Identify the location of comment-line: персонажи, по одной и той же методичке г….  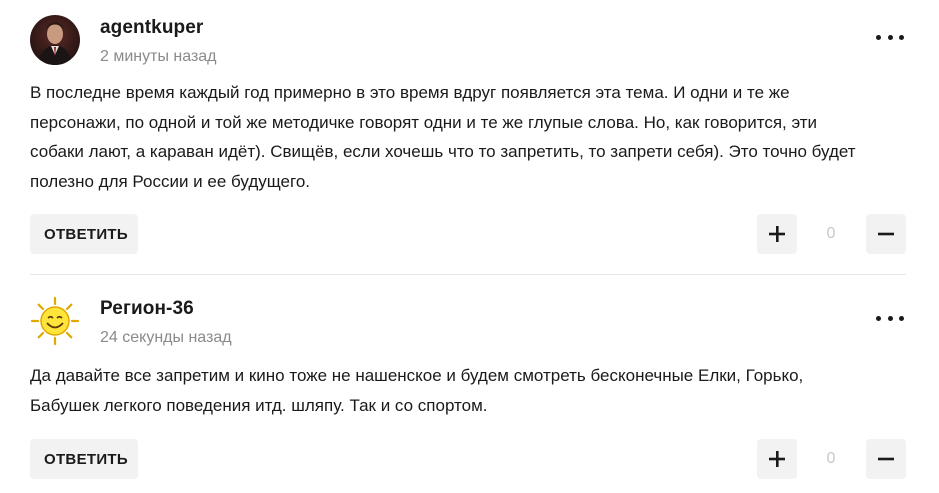
(424, 122).